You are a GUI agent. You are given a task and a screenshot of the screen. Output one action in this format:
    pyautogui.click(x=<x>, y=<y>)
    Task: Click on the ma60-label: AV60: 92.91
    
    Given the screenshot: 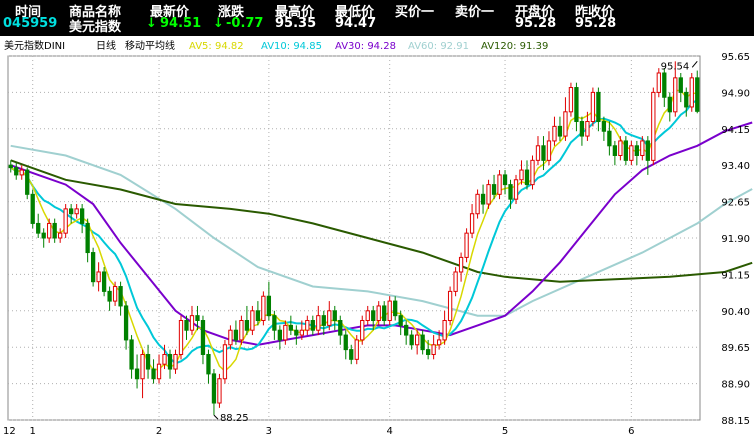 What is the action you would take?
    pyautogui.click(x=438, y=46)
    